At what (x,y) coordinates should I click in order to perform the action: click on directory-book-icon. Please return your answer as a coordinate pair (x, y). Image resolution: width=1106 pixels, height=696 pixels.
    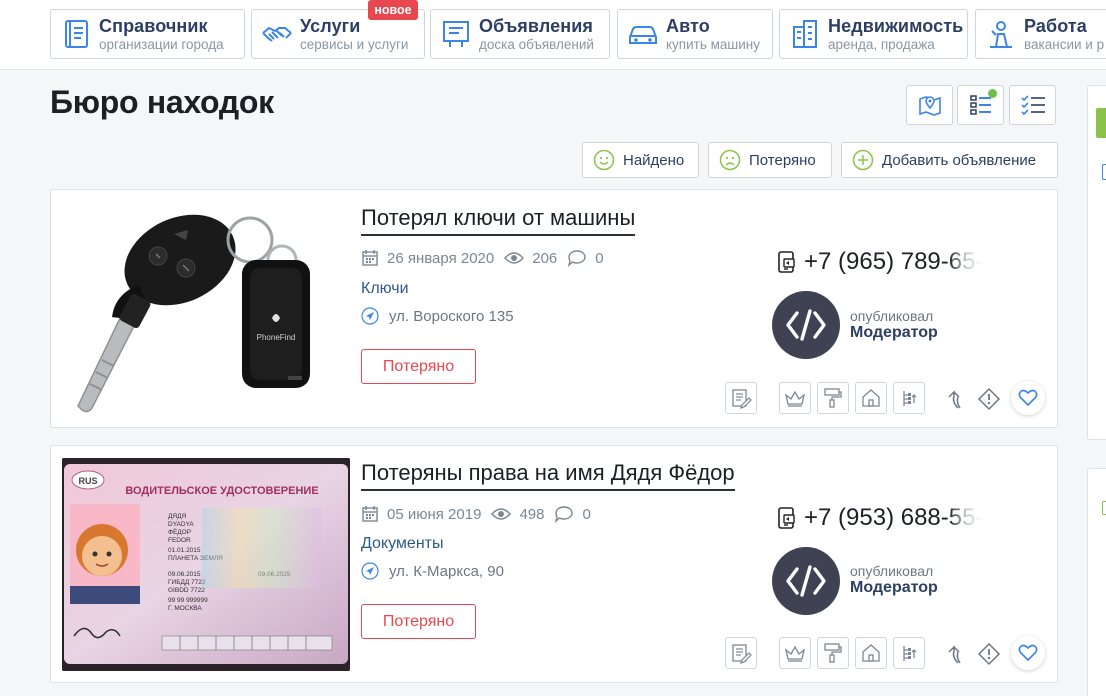
    Looking at the image, I should click on (76, 34).